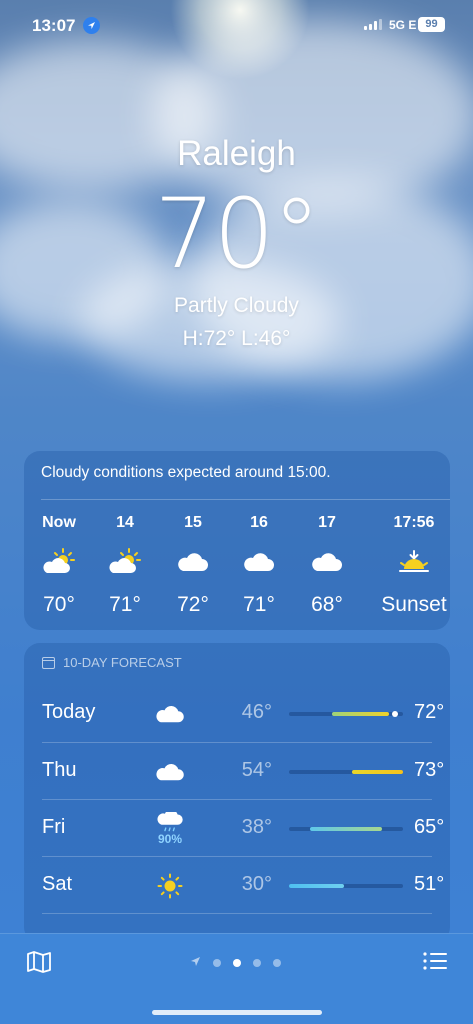  What do you see at coordinates (245, 499) in the screenshot?
I see `divider` at bounding box center [245, 499].